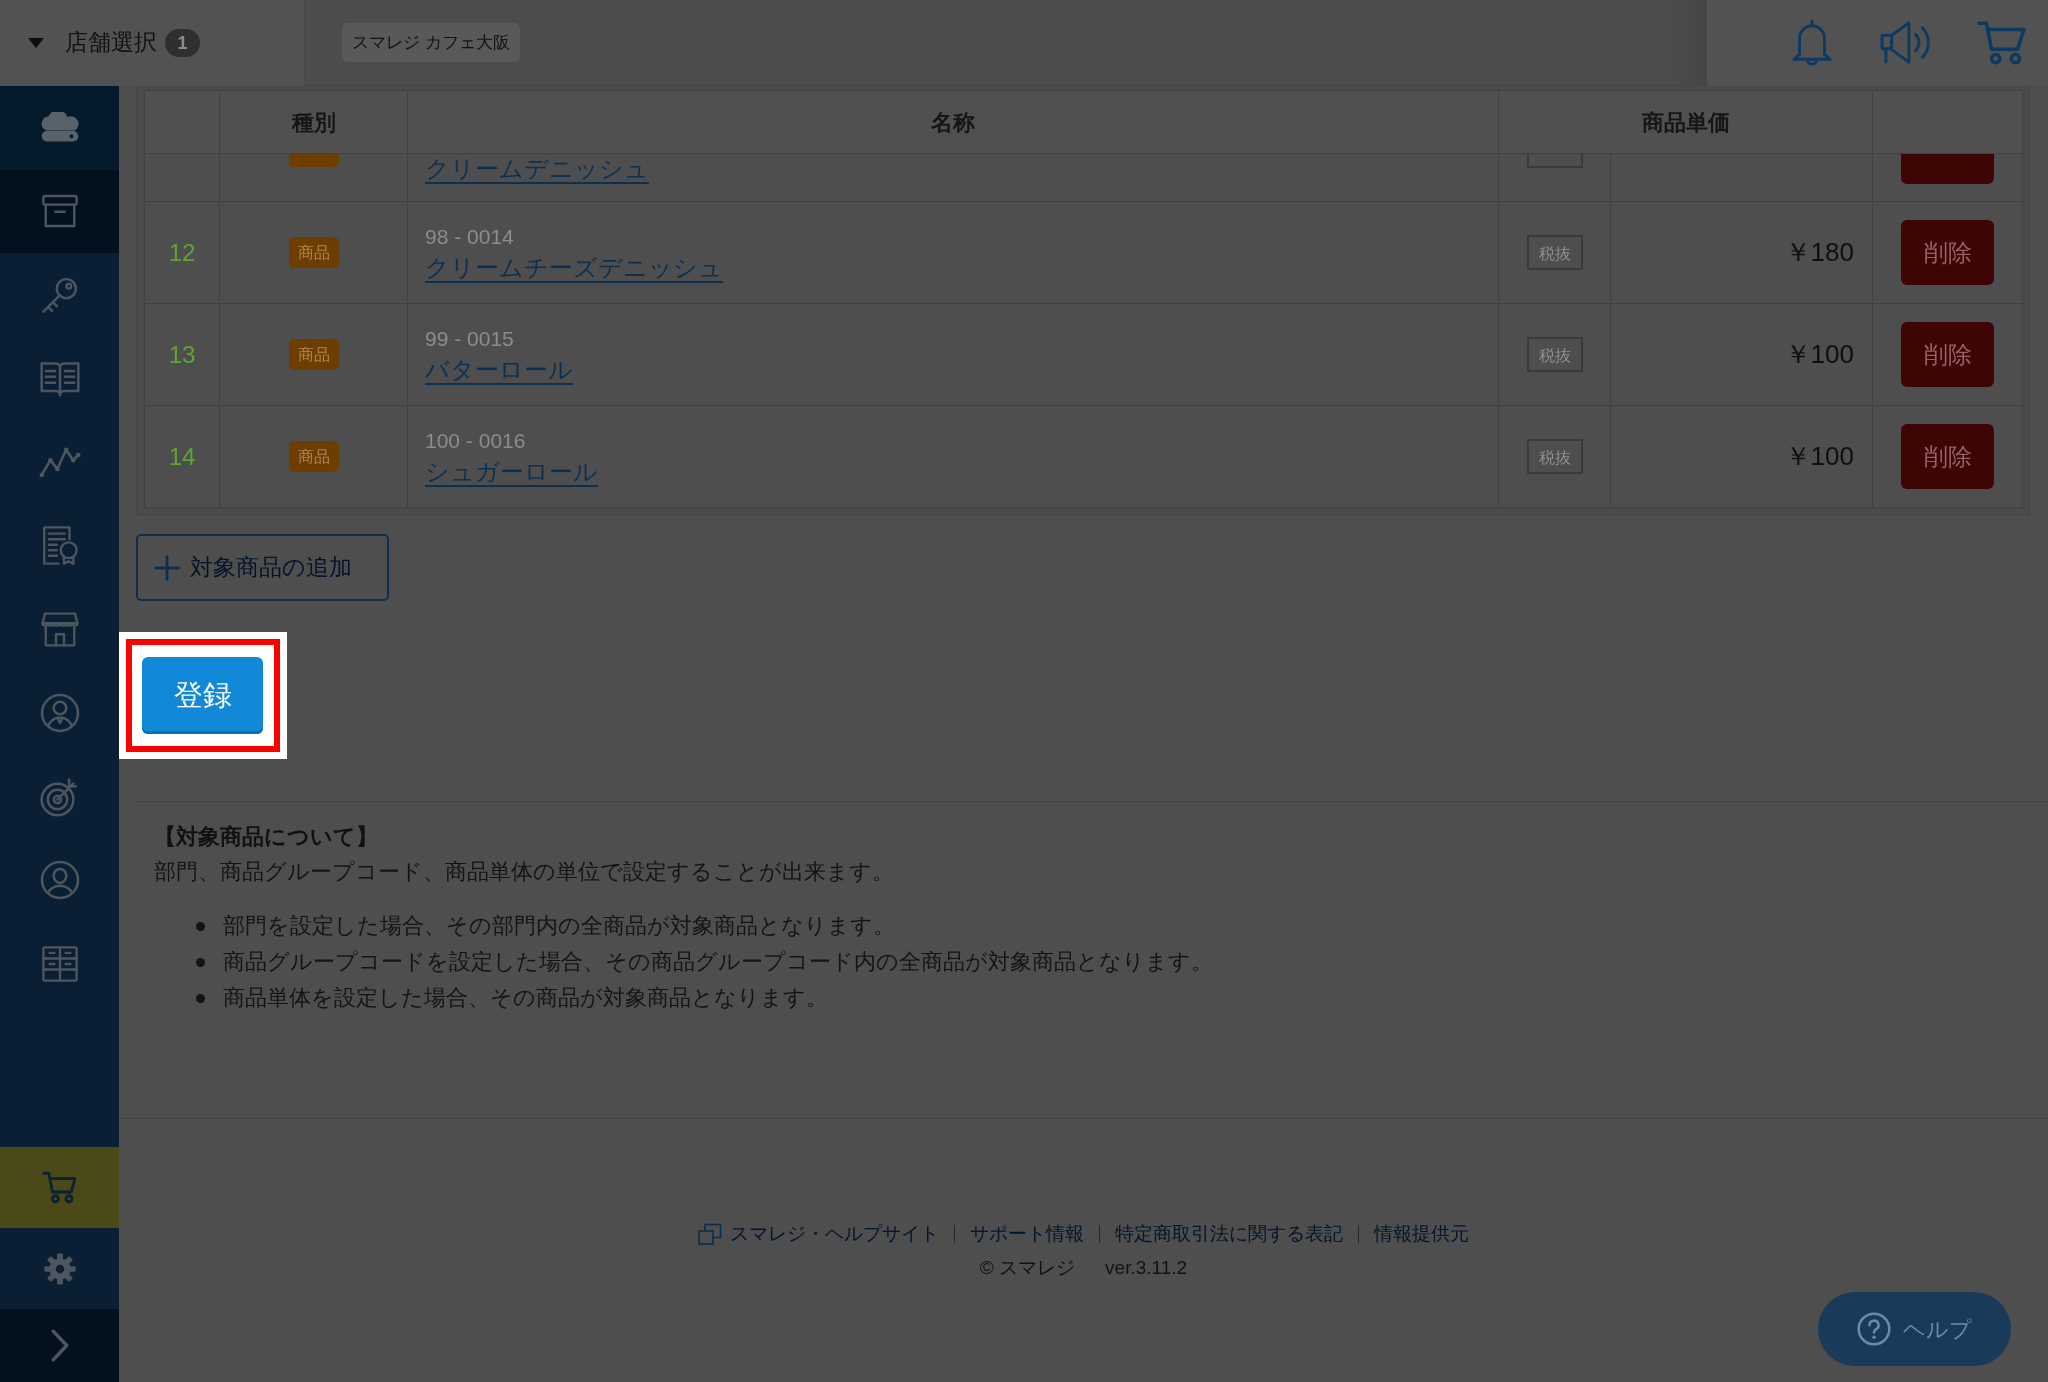 The height and width of the screenshot is (1382, 2048). Describe the element at coordinates (1819, 252) in the screenshot. I see `price-text: ￥180` at that location.